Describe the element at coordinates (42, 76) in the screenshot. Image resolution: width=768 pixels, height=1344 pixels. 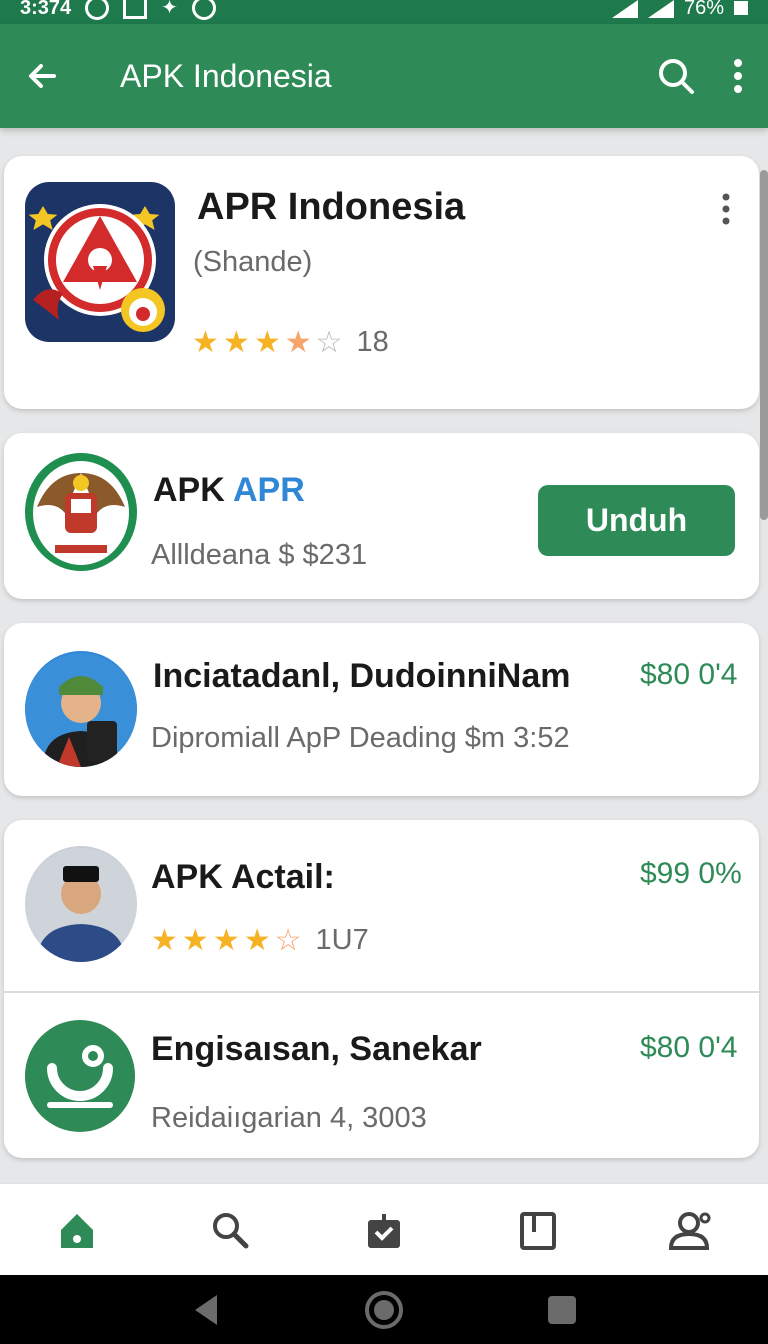
I see `back-arrow-icon` at that location.